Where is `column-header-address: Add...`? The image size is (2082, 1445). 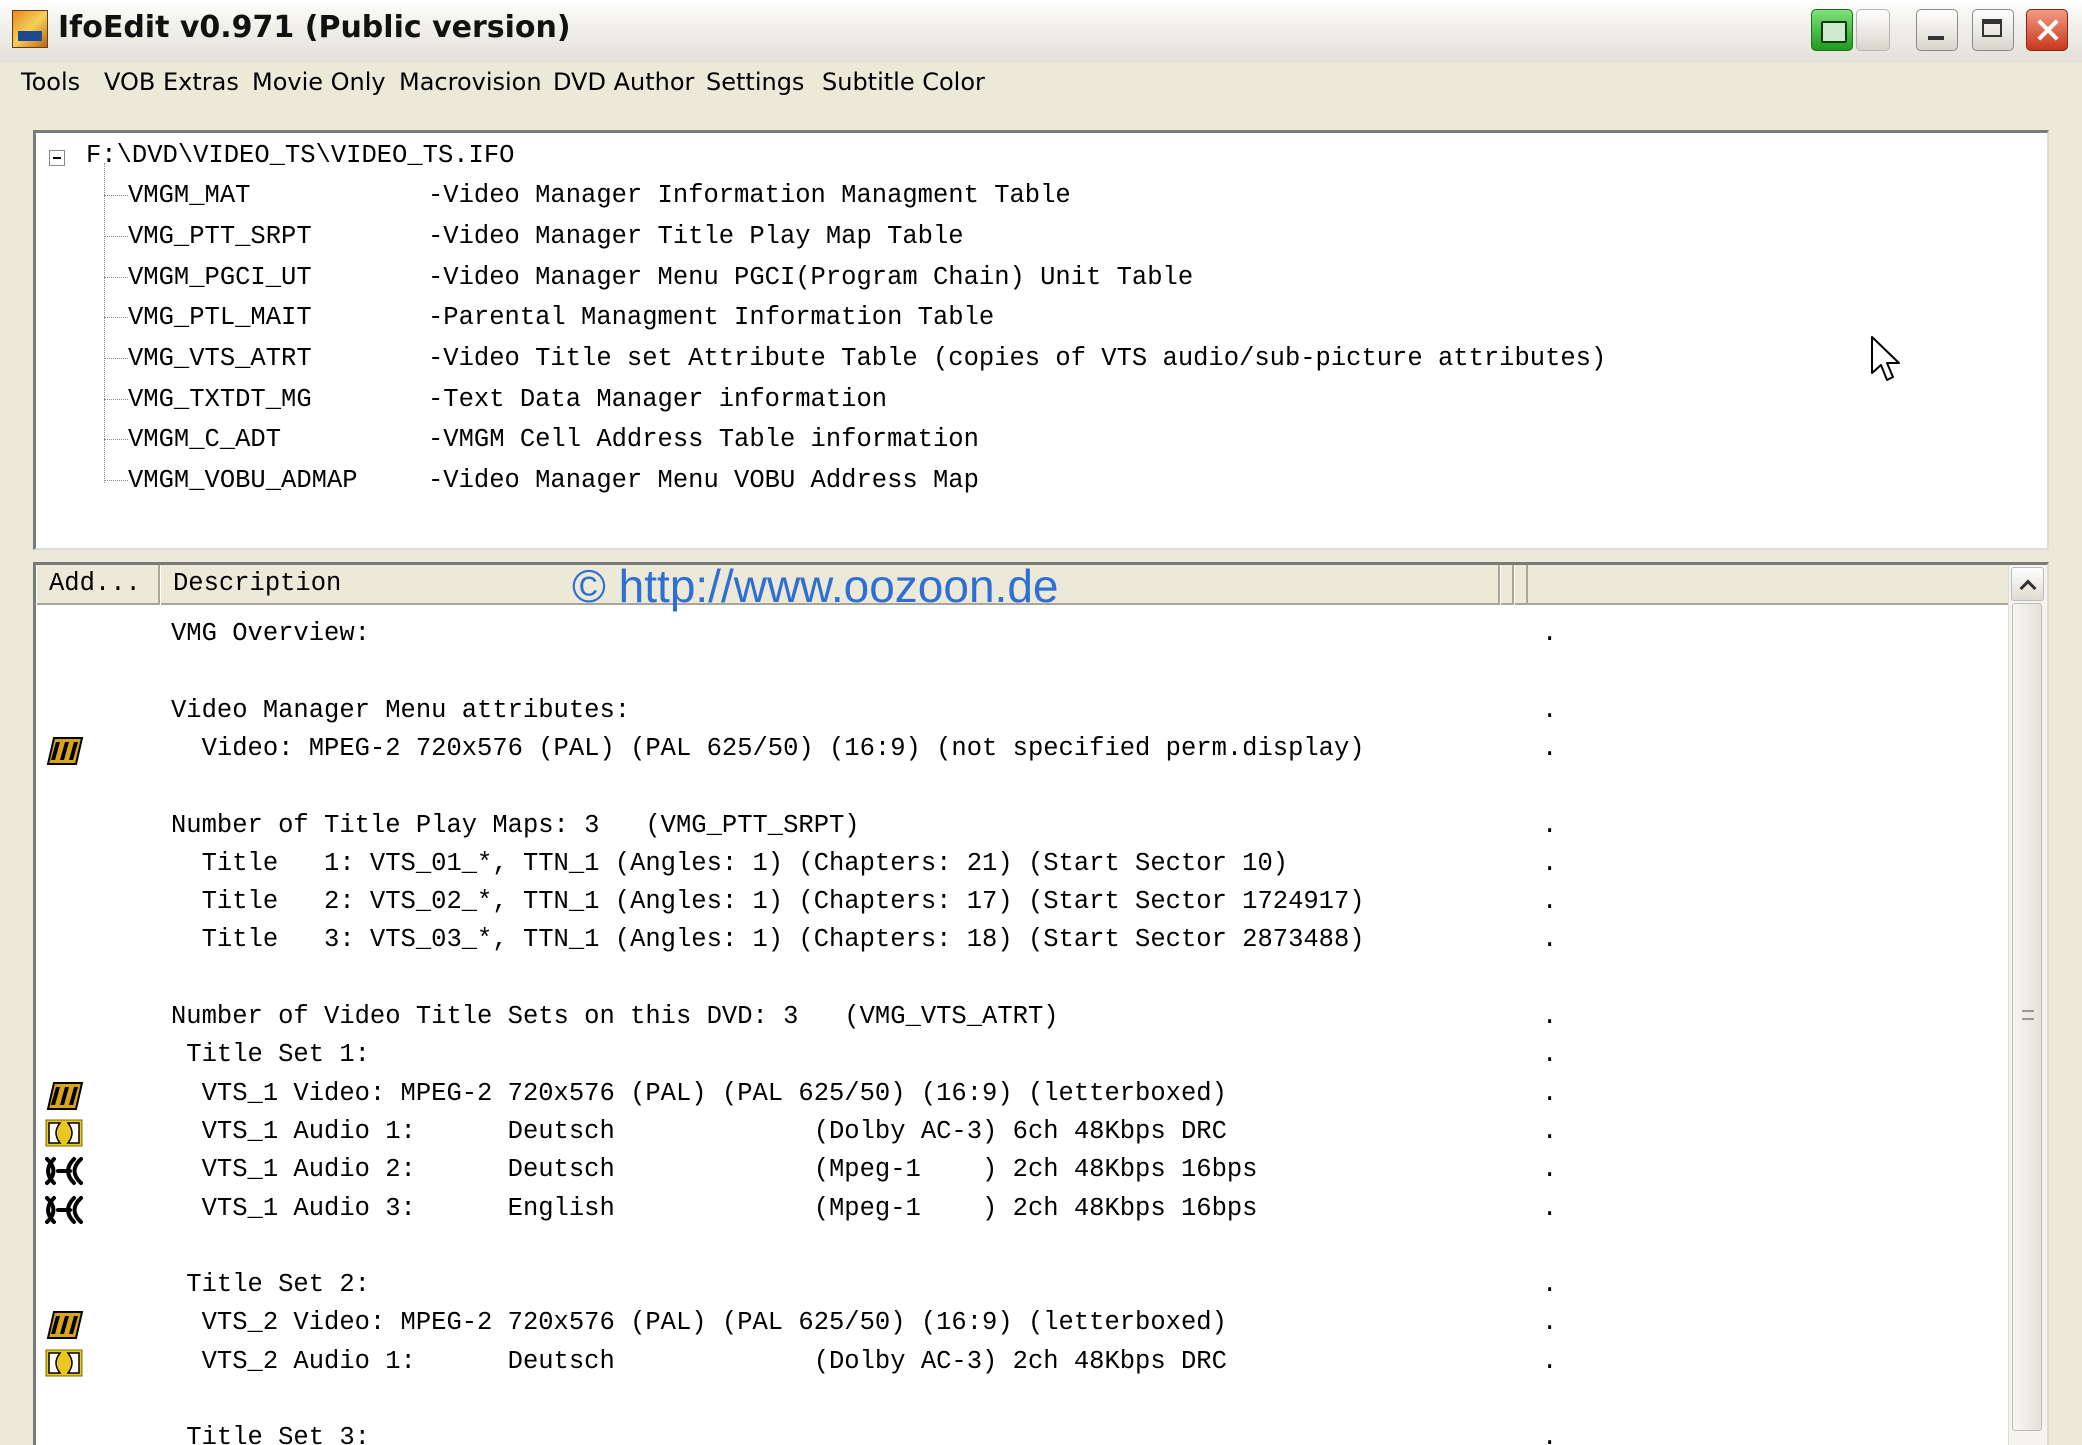
column-header-address: Add... is located at coordinates (98, 585).